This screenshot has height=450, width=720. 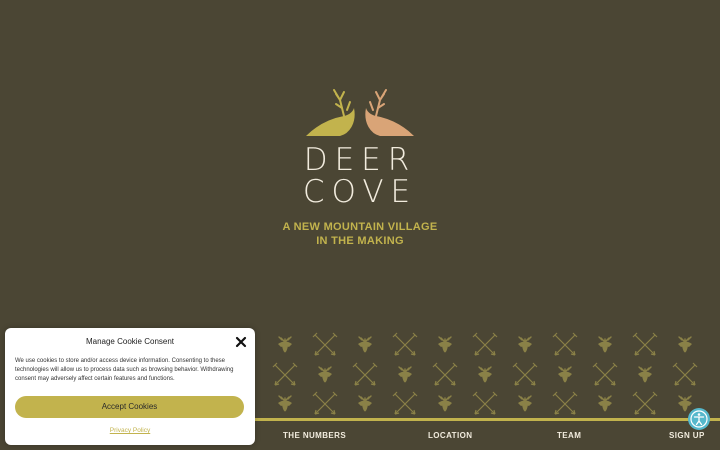 I want to click on privacy-policy-link: Privacy Policy, so click(x=130, y=430).